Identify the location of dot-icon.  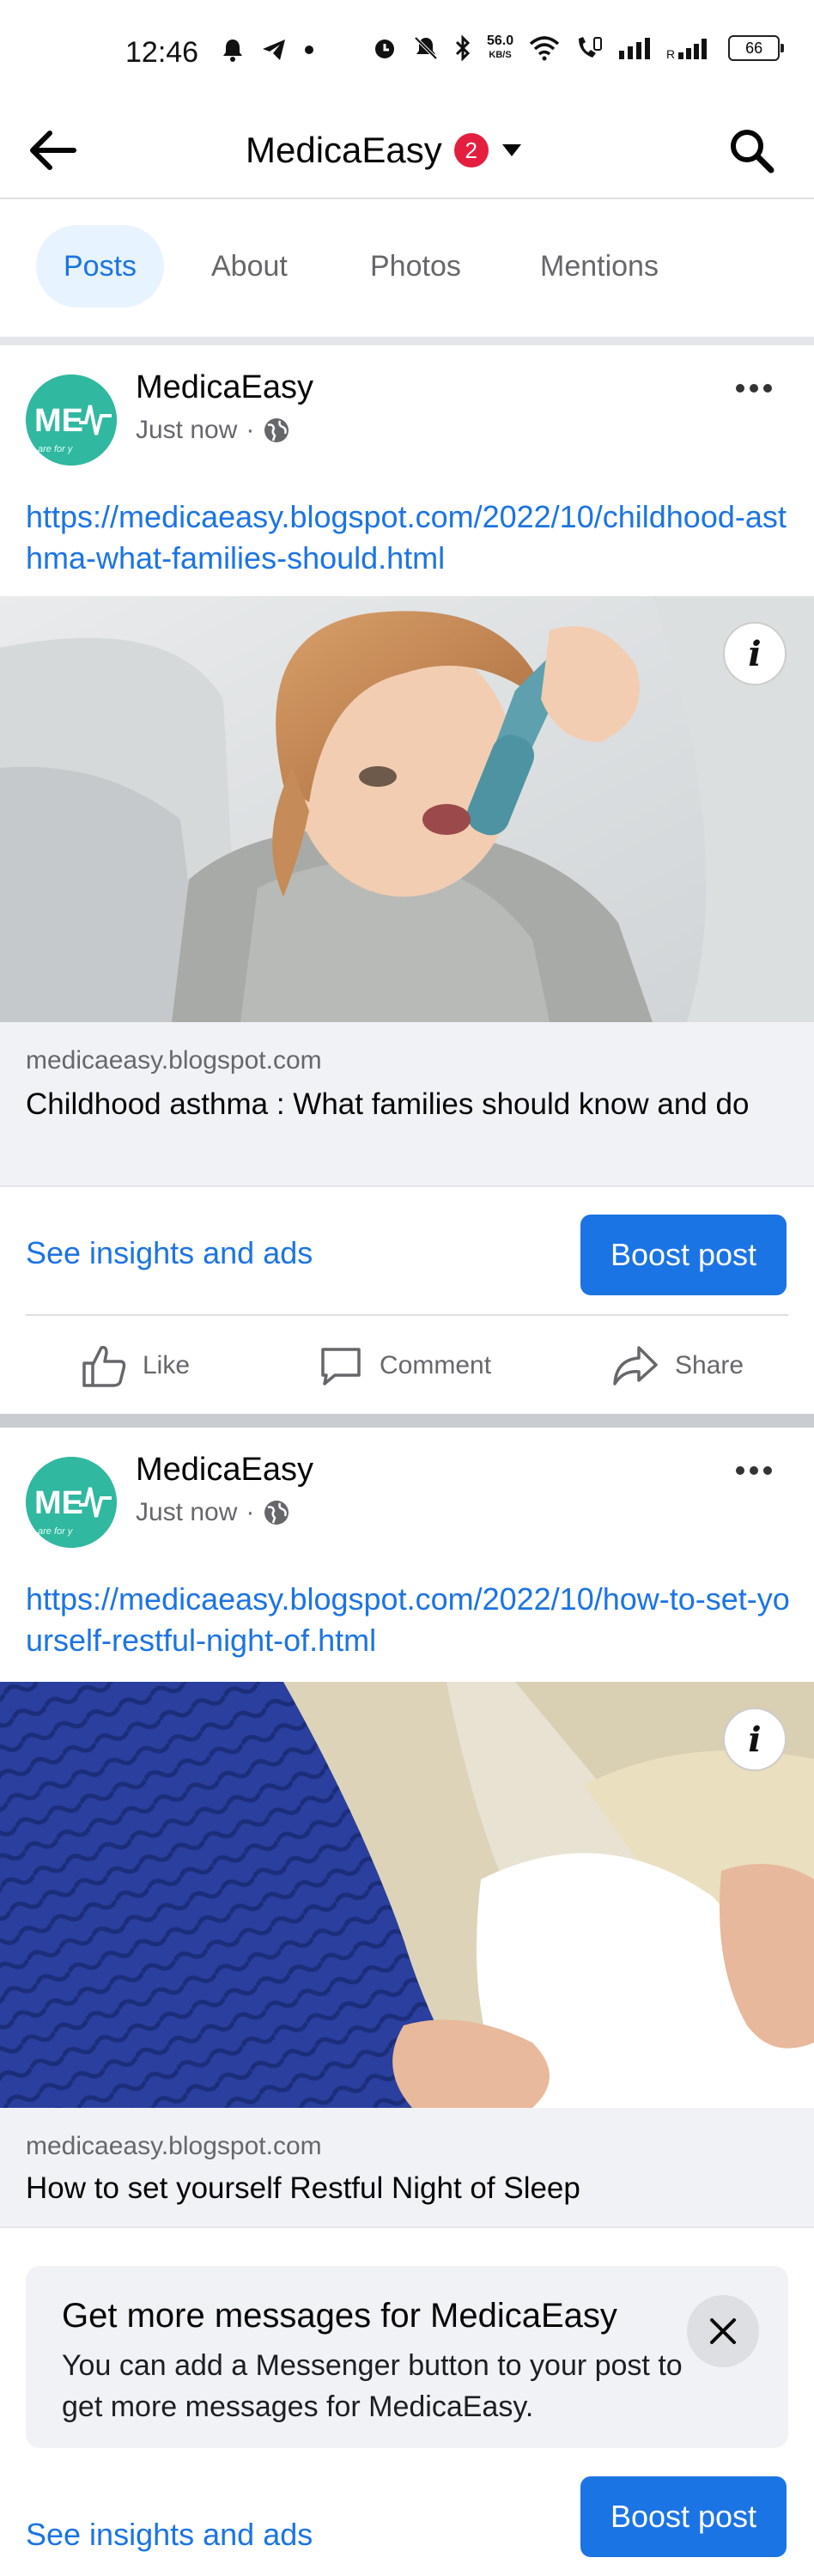
(309, 50).